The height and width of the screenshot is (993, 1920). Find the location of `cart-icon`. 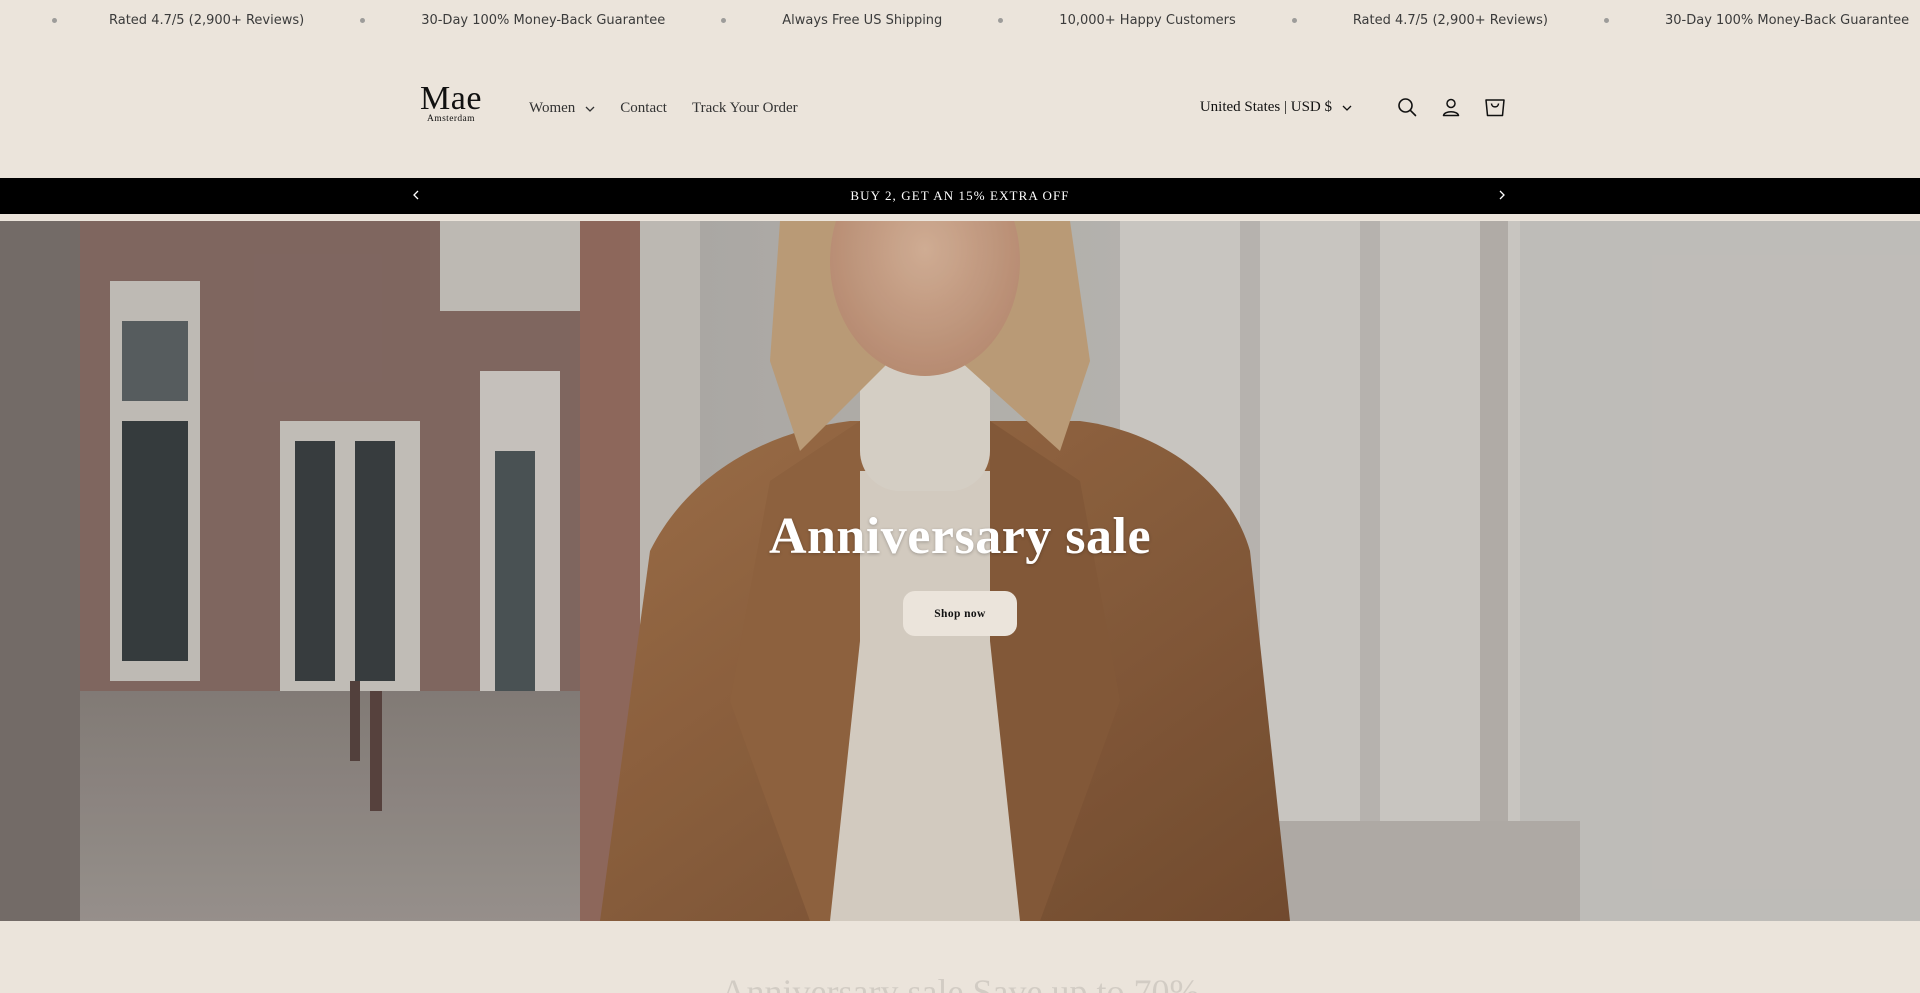

cart-icon is located at coordinates (1495, 107).